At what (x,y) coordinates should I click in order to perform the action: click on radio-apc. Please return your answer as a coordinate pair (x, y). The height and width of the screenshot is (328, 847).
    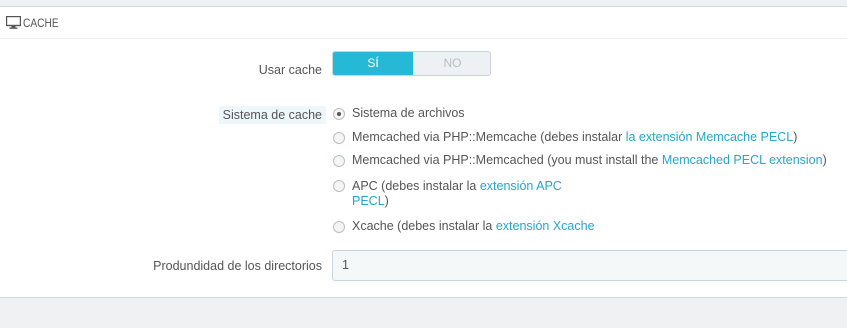
    Looking at the image, I should click on (339, 186).